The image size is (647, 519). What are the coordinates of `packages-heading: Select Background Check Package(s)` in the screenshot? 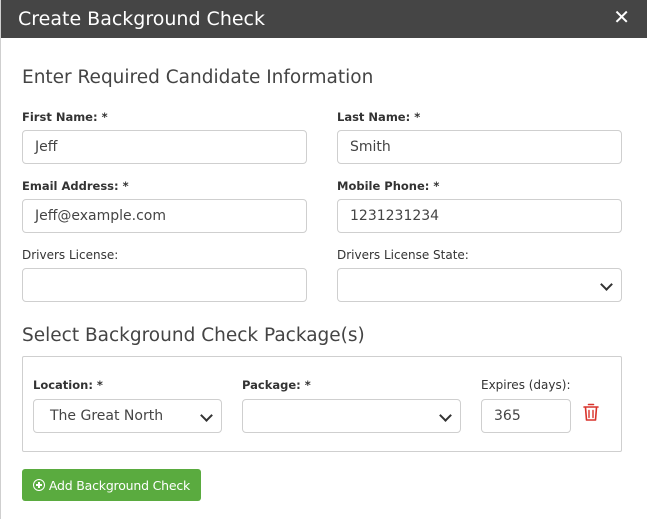 It's located at (193, 335).